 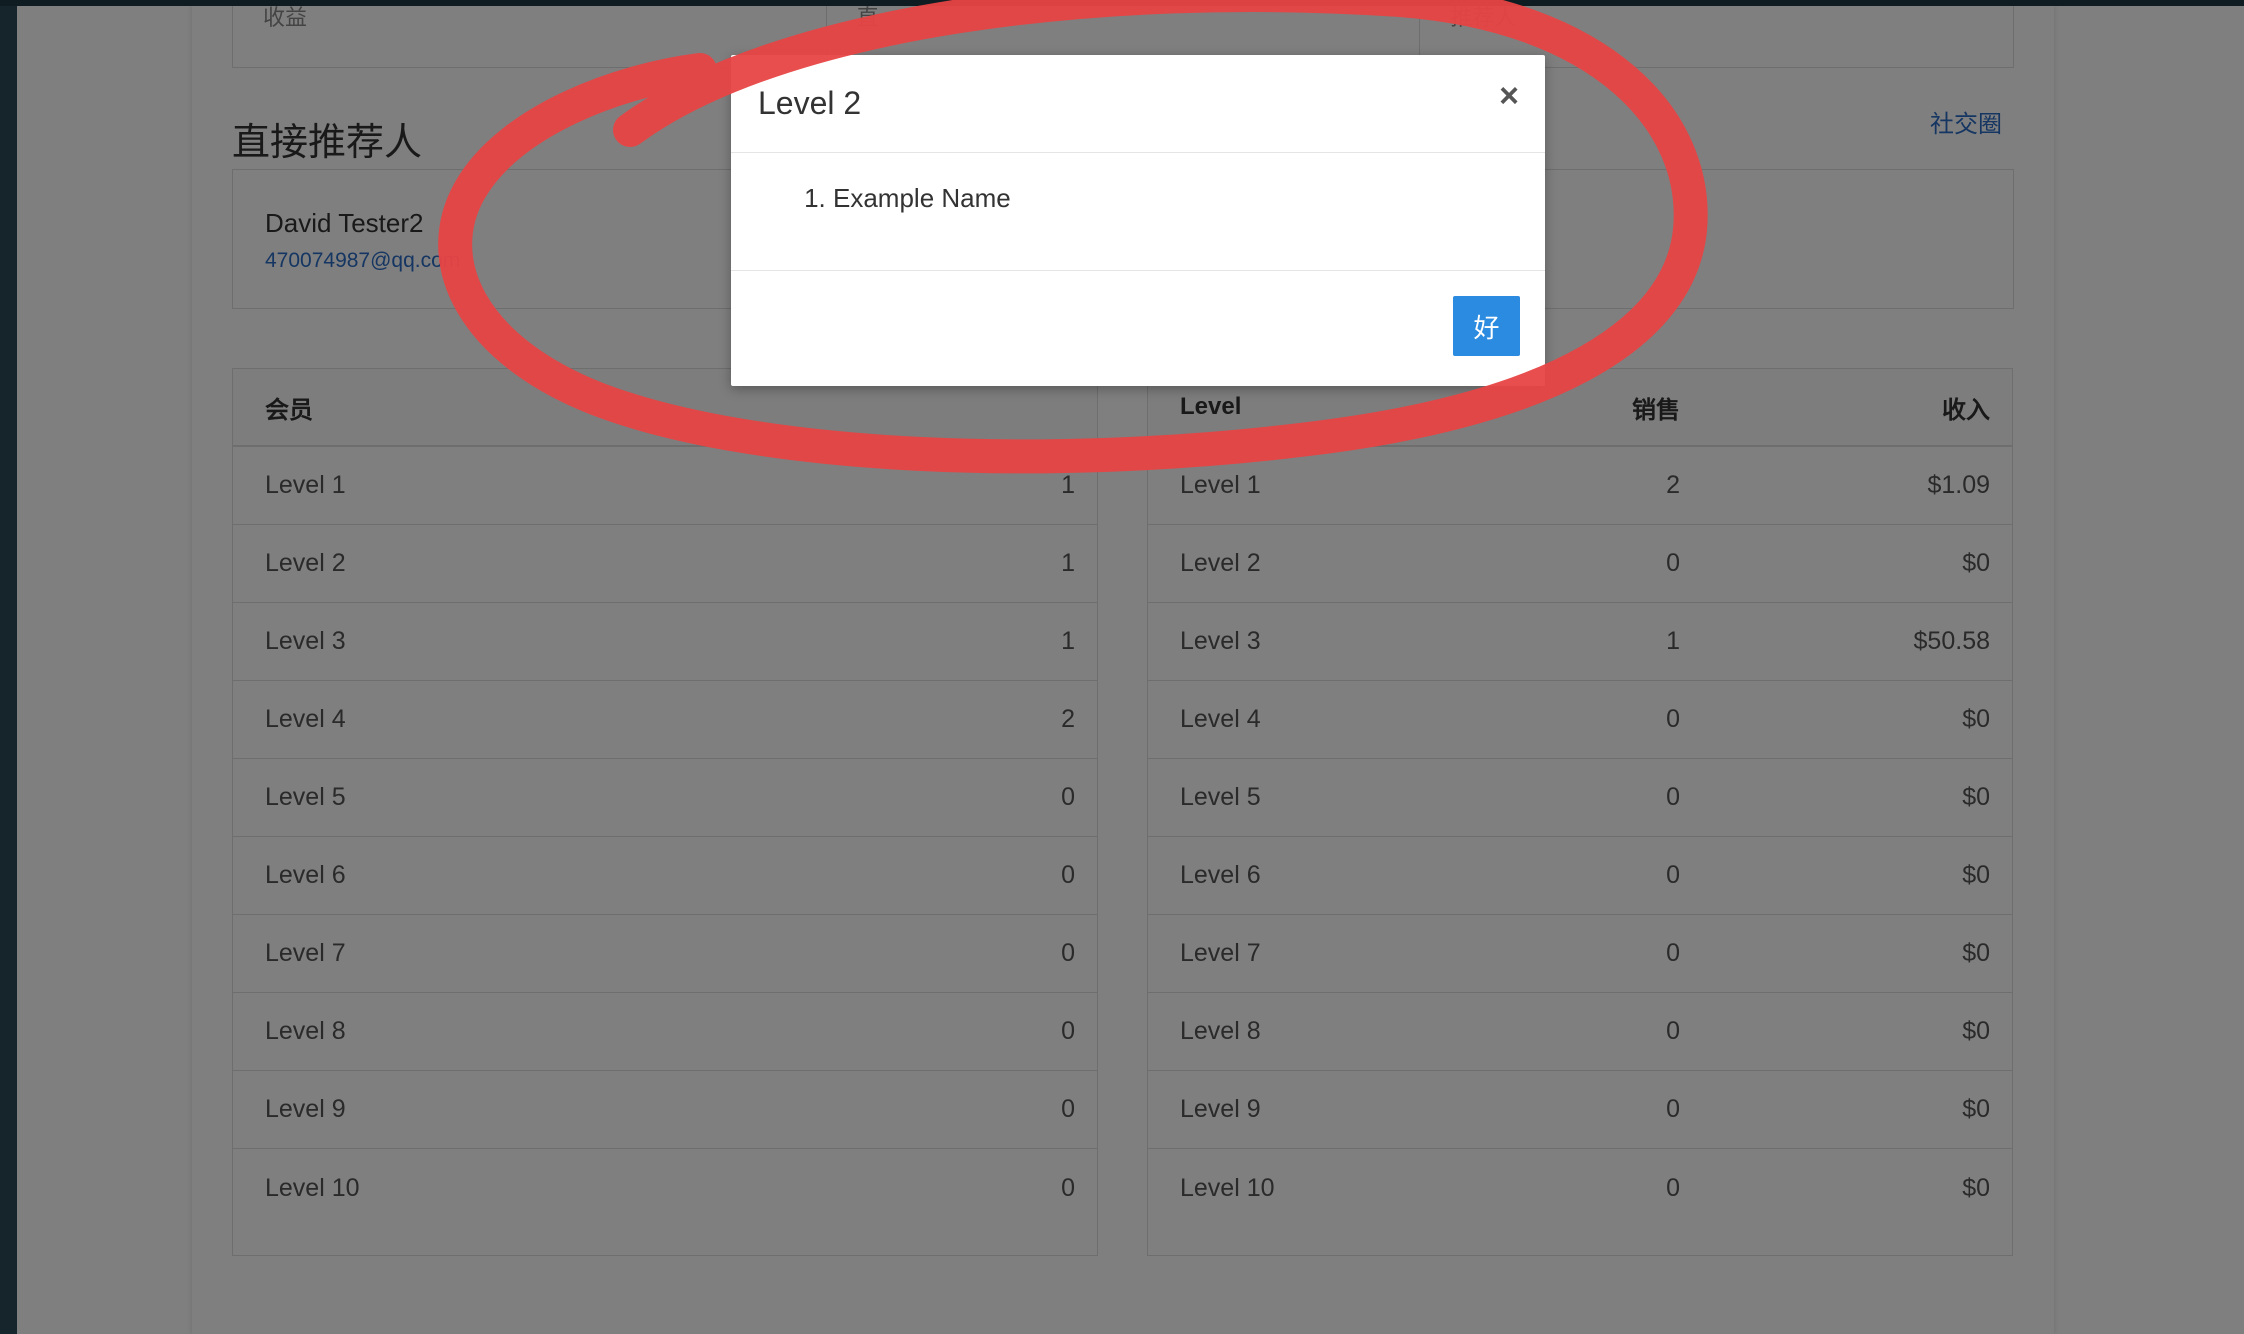 I want to click on modal-header: Level 2 ×, so click(x=1138, y=104).